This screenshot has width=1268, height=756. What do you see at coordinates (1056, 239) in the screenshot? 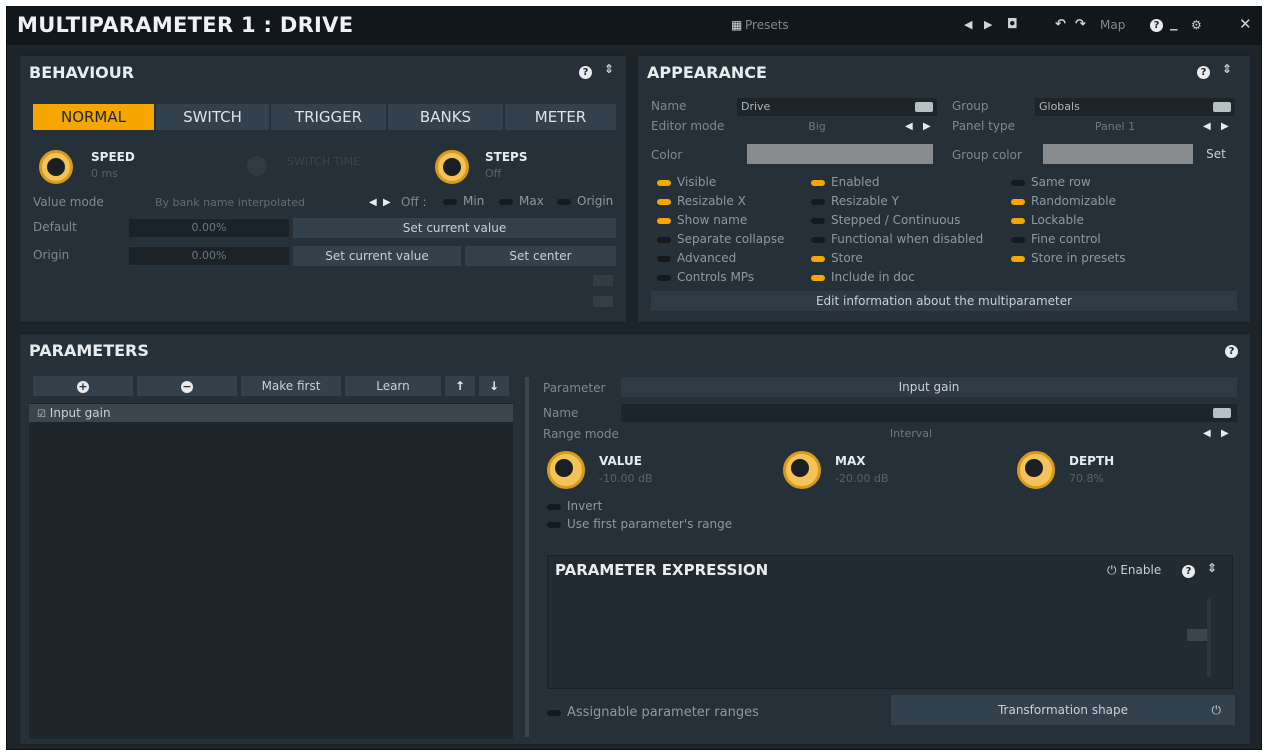
I see `appearance-toggle-fine-control: Fine control` at bounding box center [1056, 239].